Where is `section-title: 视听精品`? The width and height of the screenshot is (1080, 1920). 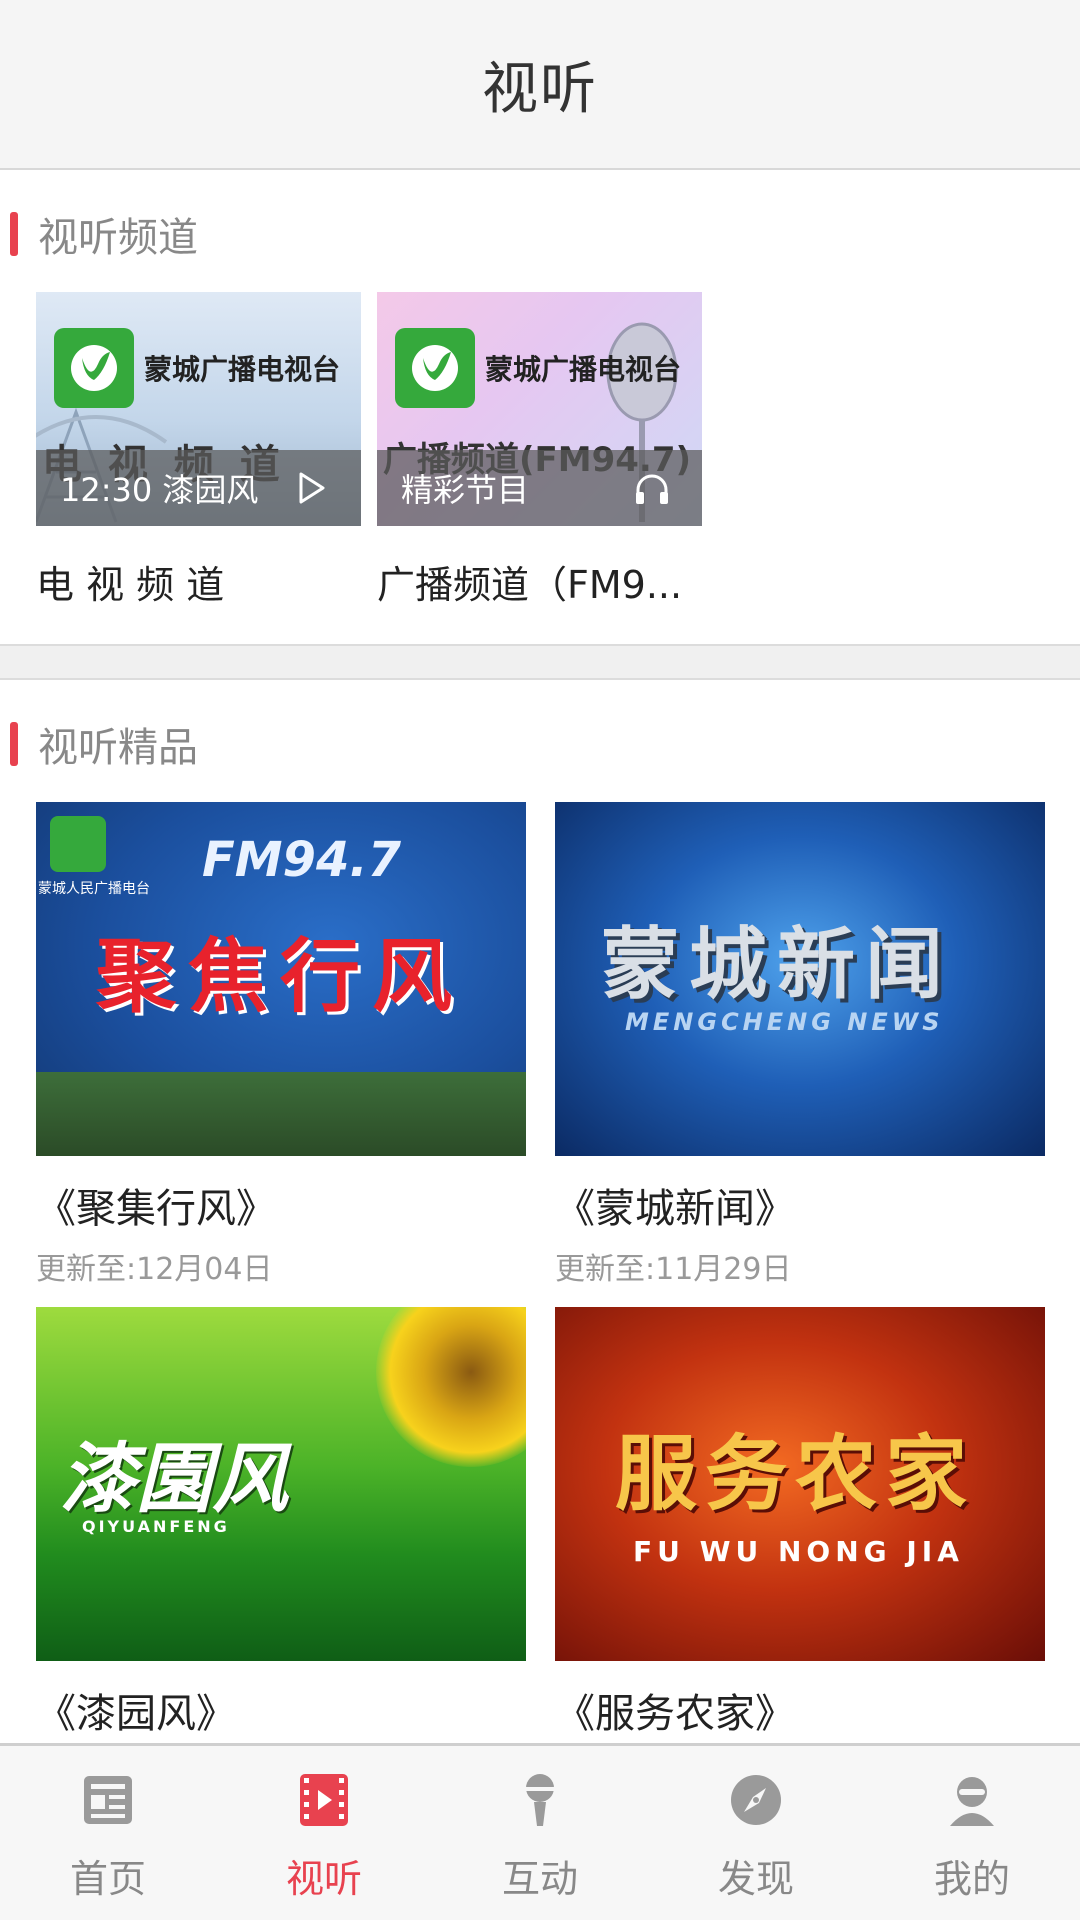
section-title: 视听精品 is located at coordinates (118, 748).